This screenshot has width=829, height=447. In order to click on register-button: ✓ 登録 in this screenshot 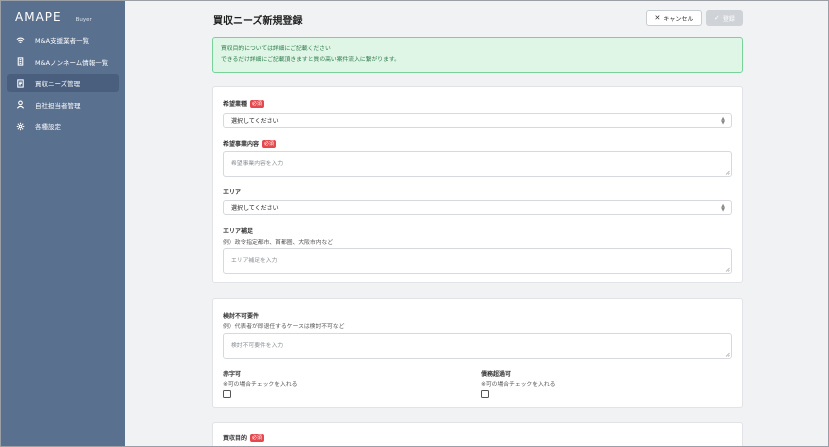, I will do `click(724, 18)`.